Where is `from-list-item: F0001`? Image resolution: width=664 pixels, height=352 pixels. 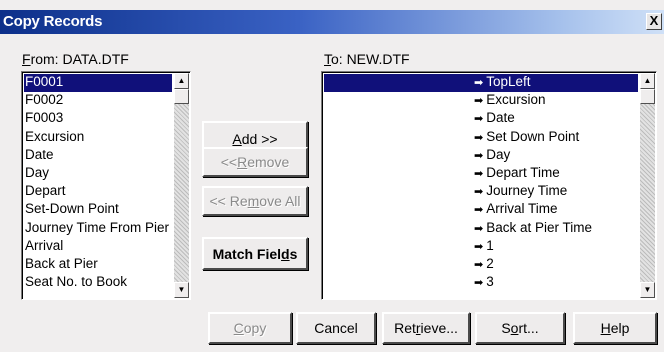
from-list-item: F0001 is located at coordinates (98, 83).